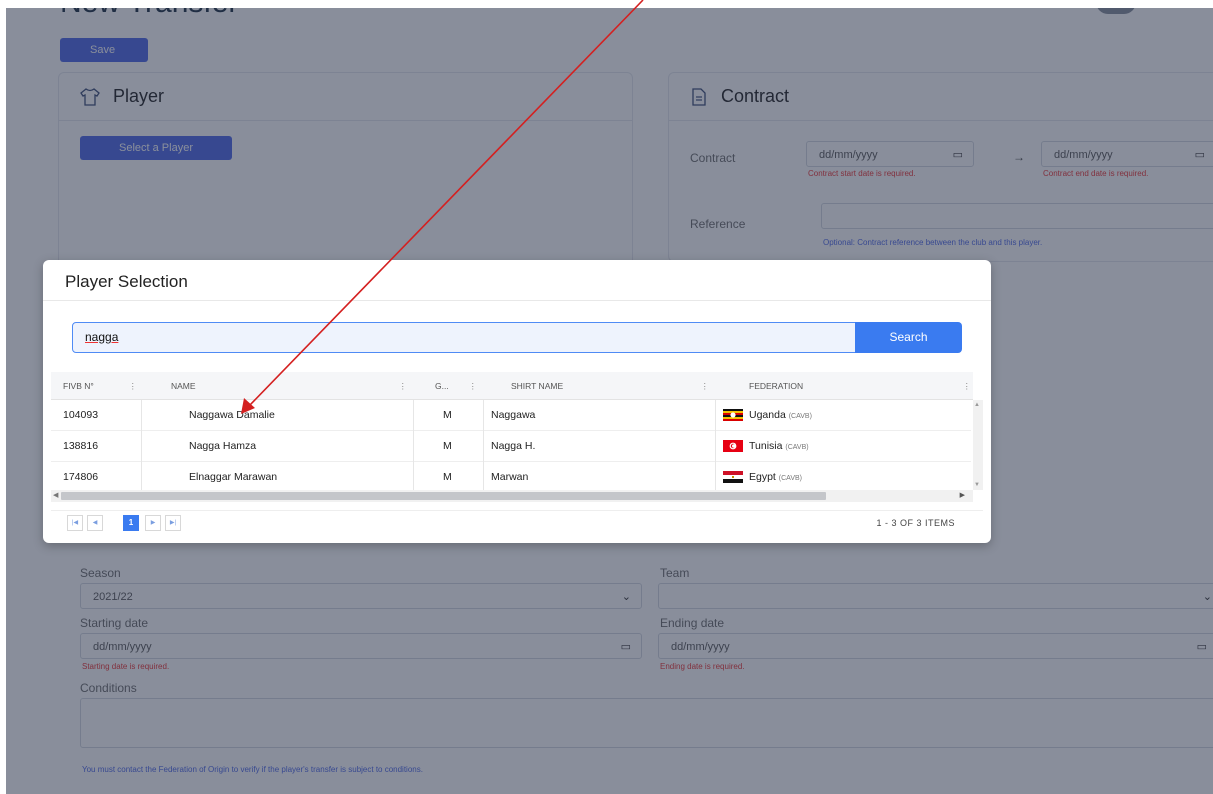  I want to click on federation-name: Egypt, so click(762, 477).